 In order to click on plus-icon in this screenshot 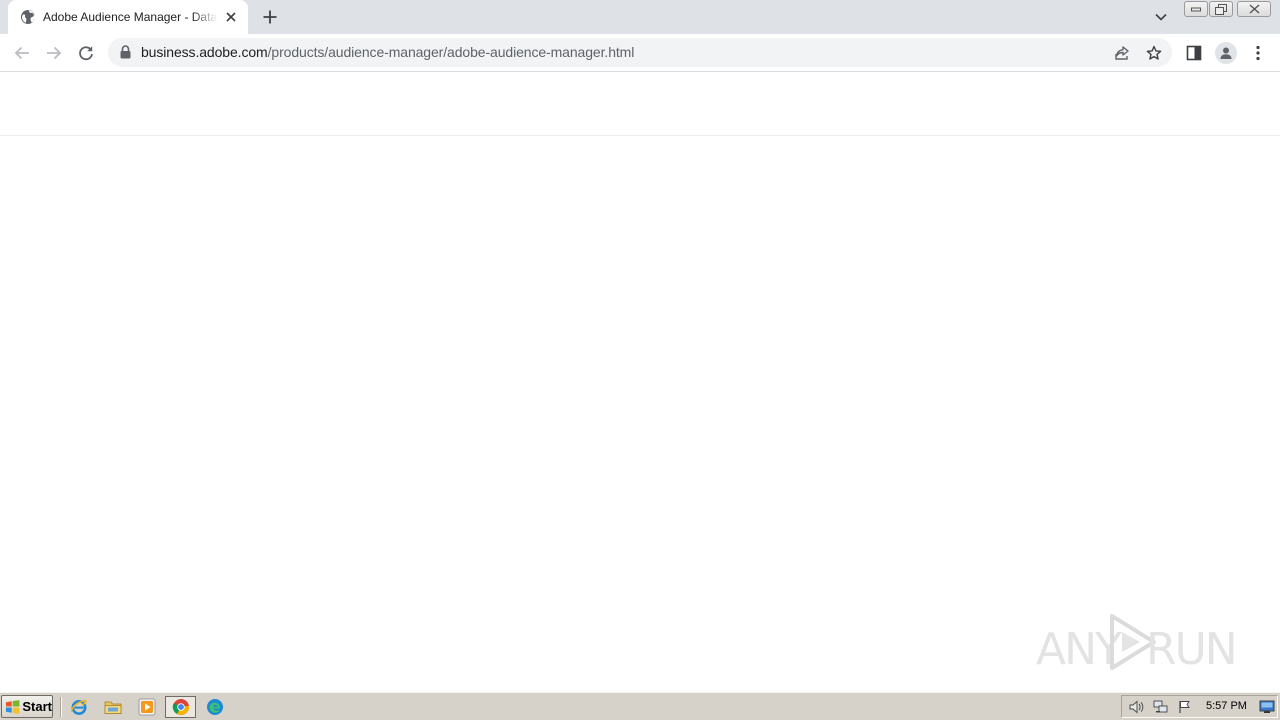, I will do `click(270, 17)`.